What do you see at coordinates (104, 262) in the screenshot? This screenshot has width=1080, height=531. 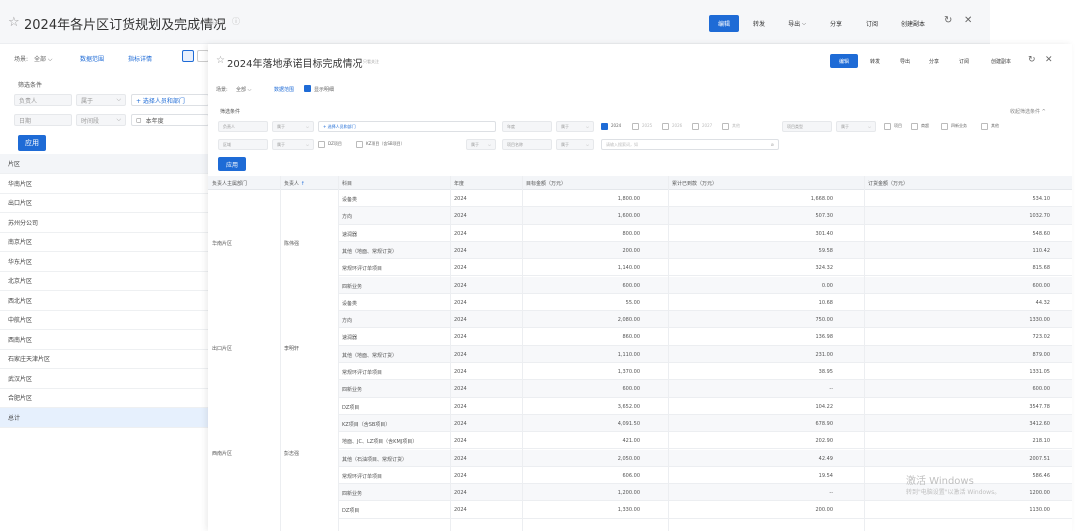 I see `region-row: 华东片区` at bounding box center [104, 262].